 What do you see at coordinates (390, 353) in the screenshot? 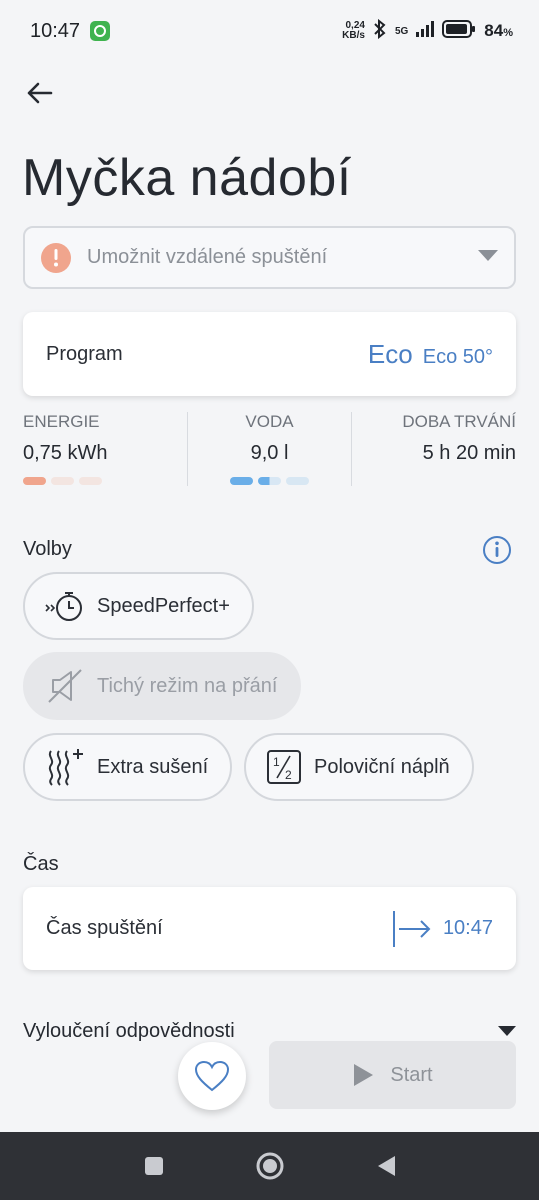
I see `eco-logo: Eco` at bounding box center [390, 353].